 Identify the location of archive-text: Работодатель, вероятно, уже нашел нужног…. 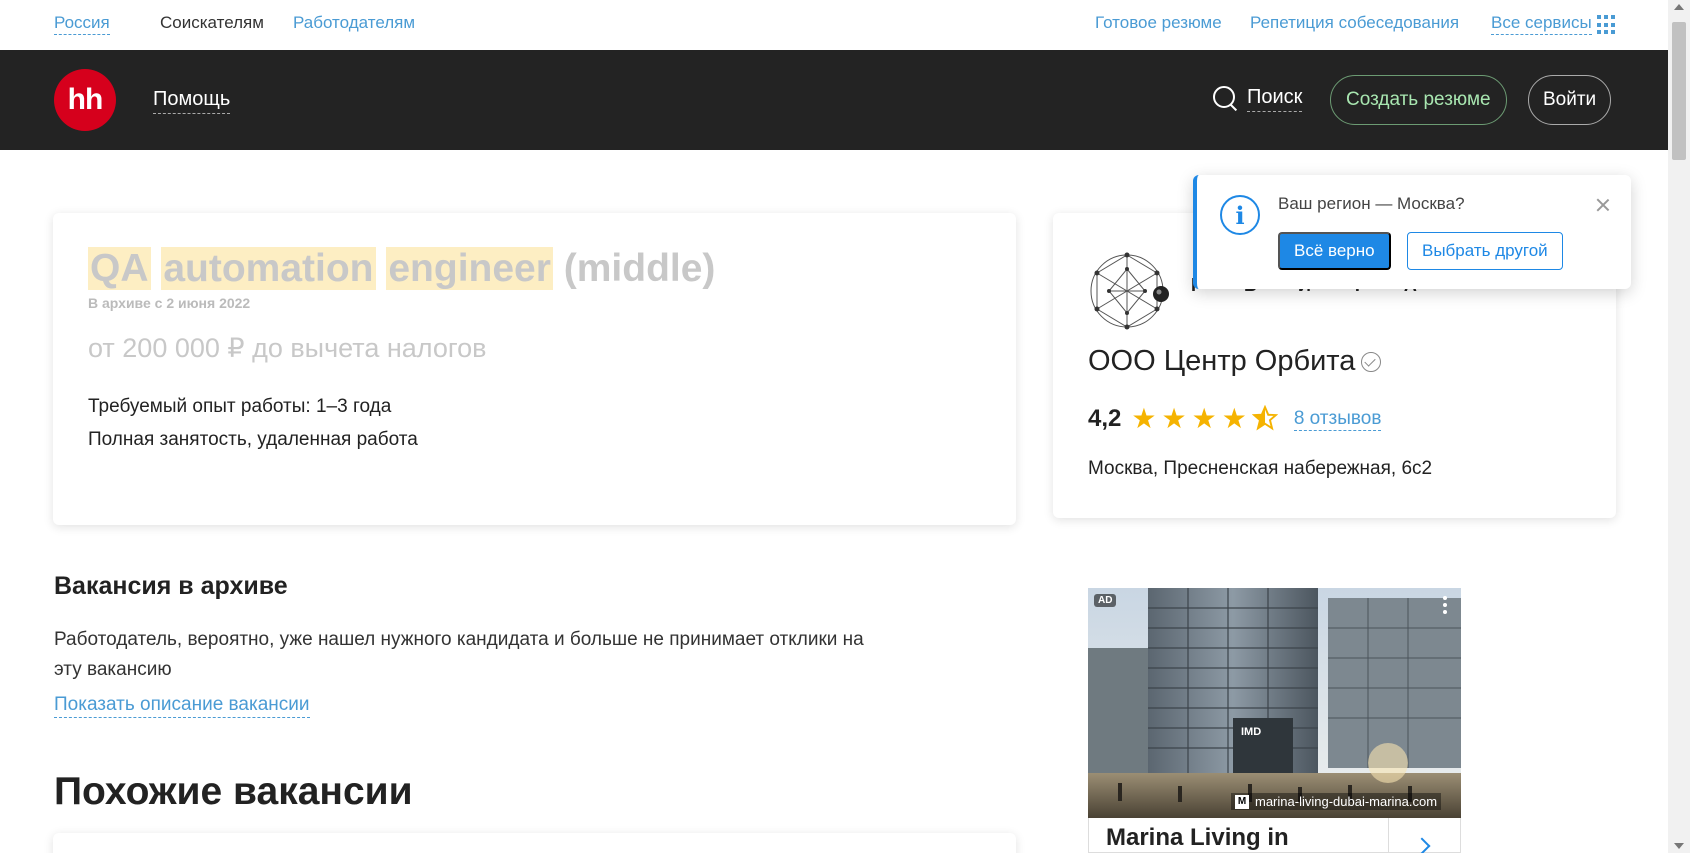
(459, 654).